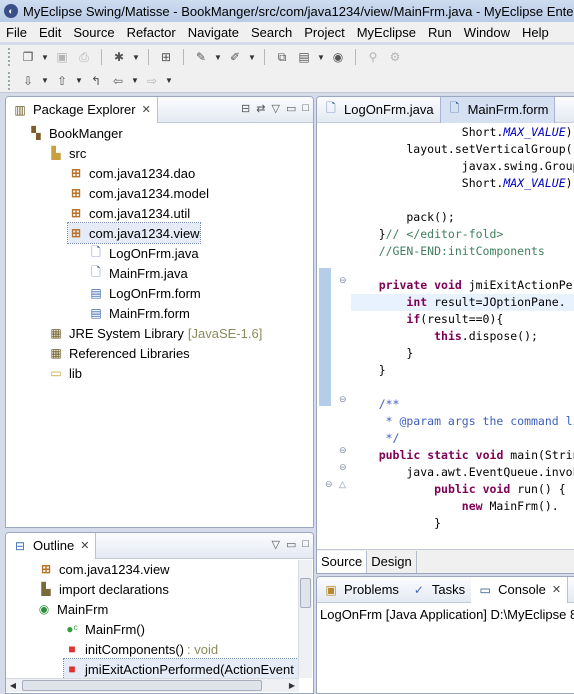 This screenshot has width=574, height=694. Describe the element at coordinates (201, 57) in the screenshot. I see `run-config-icon: ✎` at that location.